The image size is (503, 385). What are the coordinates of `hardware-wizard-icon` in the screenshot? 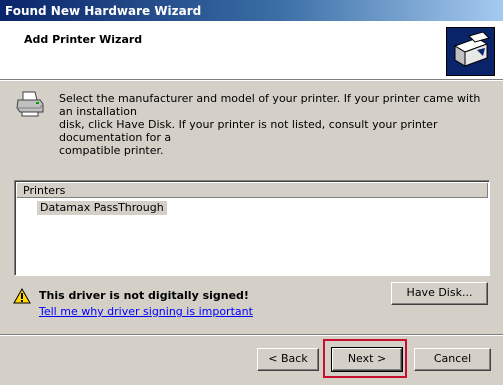 It's located at (470, 51).